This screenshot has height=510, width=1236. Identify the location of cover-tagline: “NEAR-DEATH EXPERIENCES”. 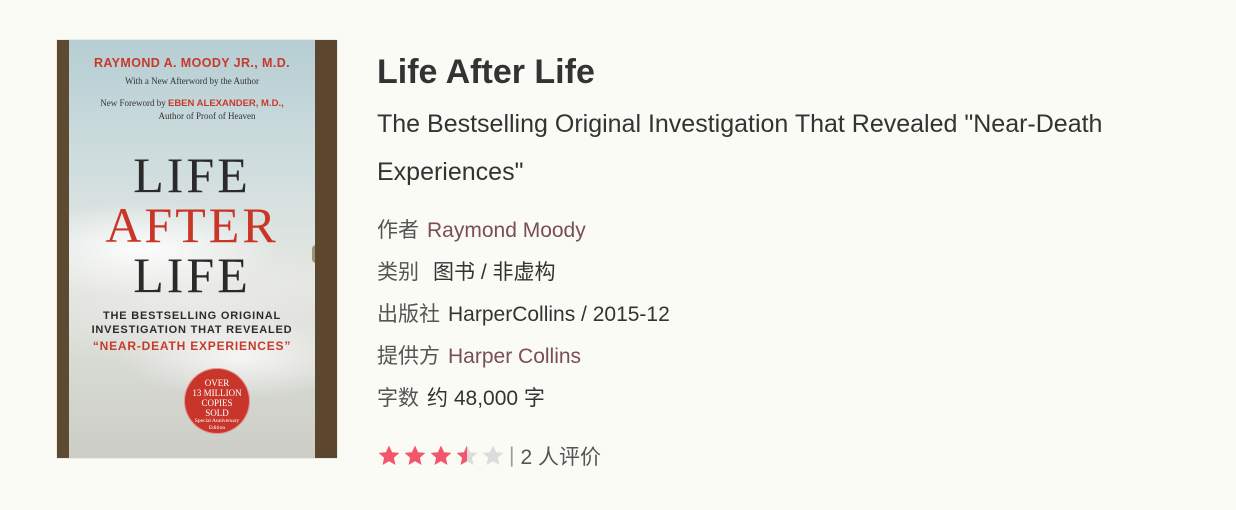
(192, 346).